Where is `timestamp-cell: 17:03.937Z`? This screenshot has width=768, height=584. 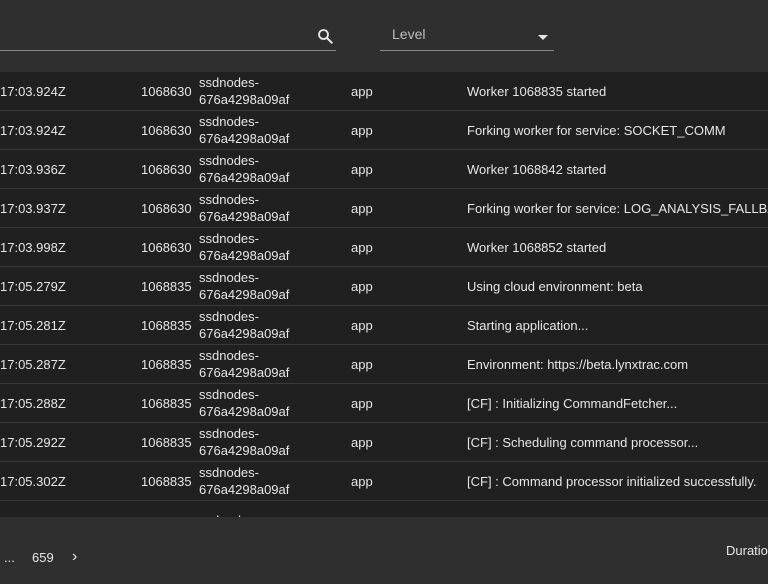 timestamp-cell: 17:03.937Z is located at coordinates (33, 208).